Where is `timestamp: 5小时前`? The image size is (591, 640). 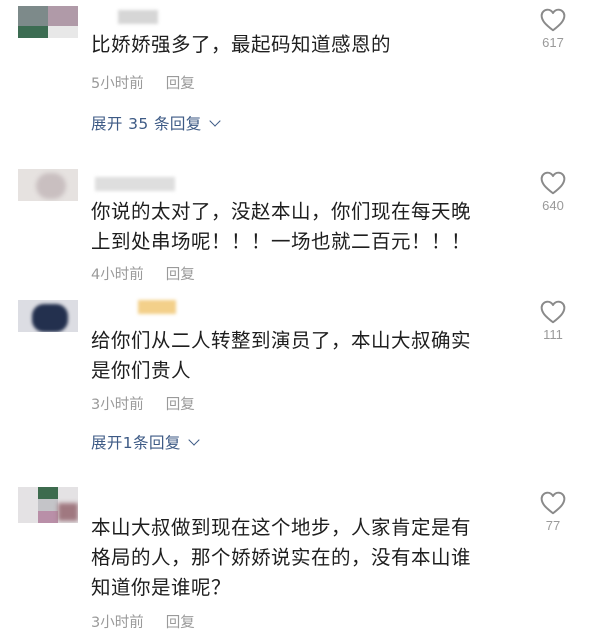 timestamp: 5小时前 is located at coordinates (117, 84).